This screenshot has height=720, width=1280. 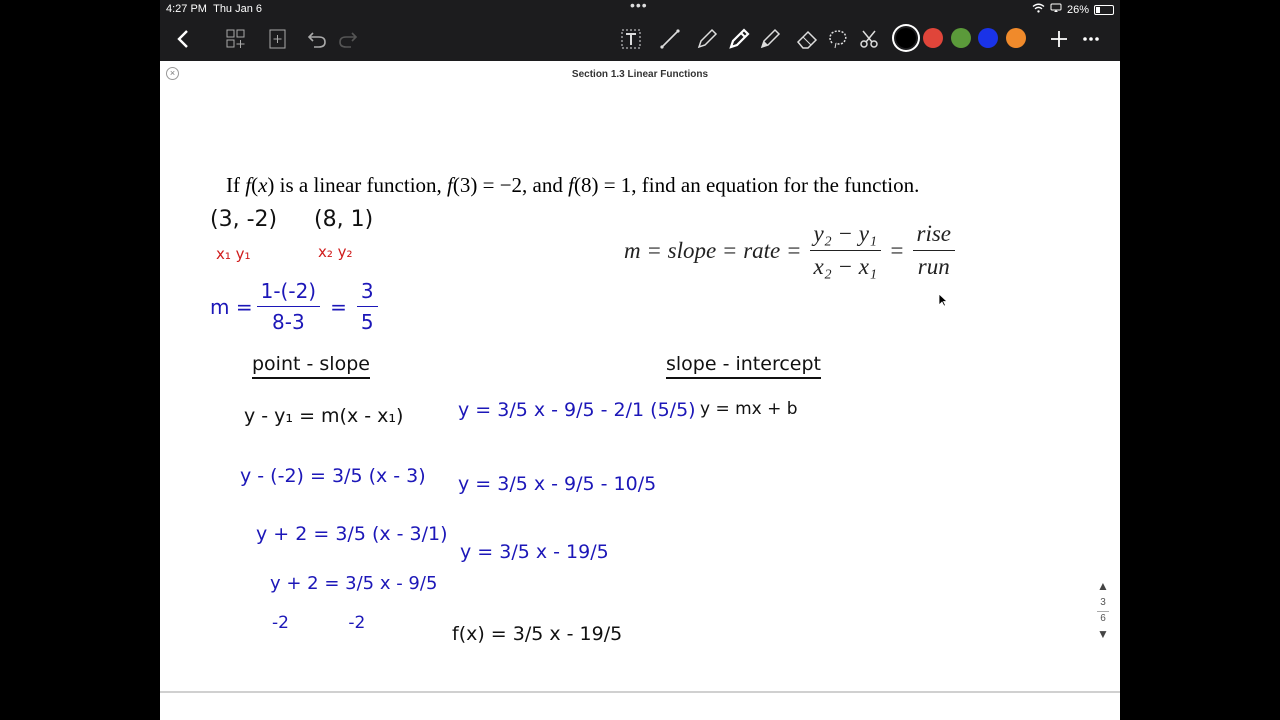 I want to click on undo-icon, so click(x=317, y=39).